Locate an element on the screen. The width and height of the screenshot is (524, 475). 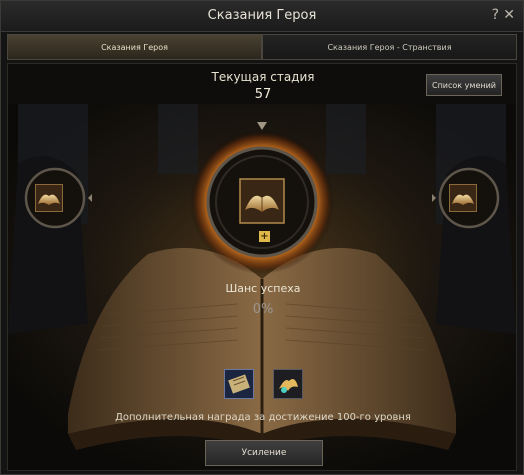
tab-hero-tales-wanderings: Сказания Героя - Странствия is located at coordinates (389, 47).